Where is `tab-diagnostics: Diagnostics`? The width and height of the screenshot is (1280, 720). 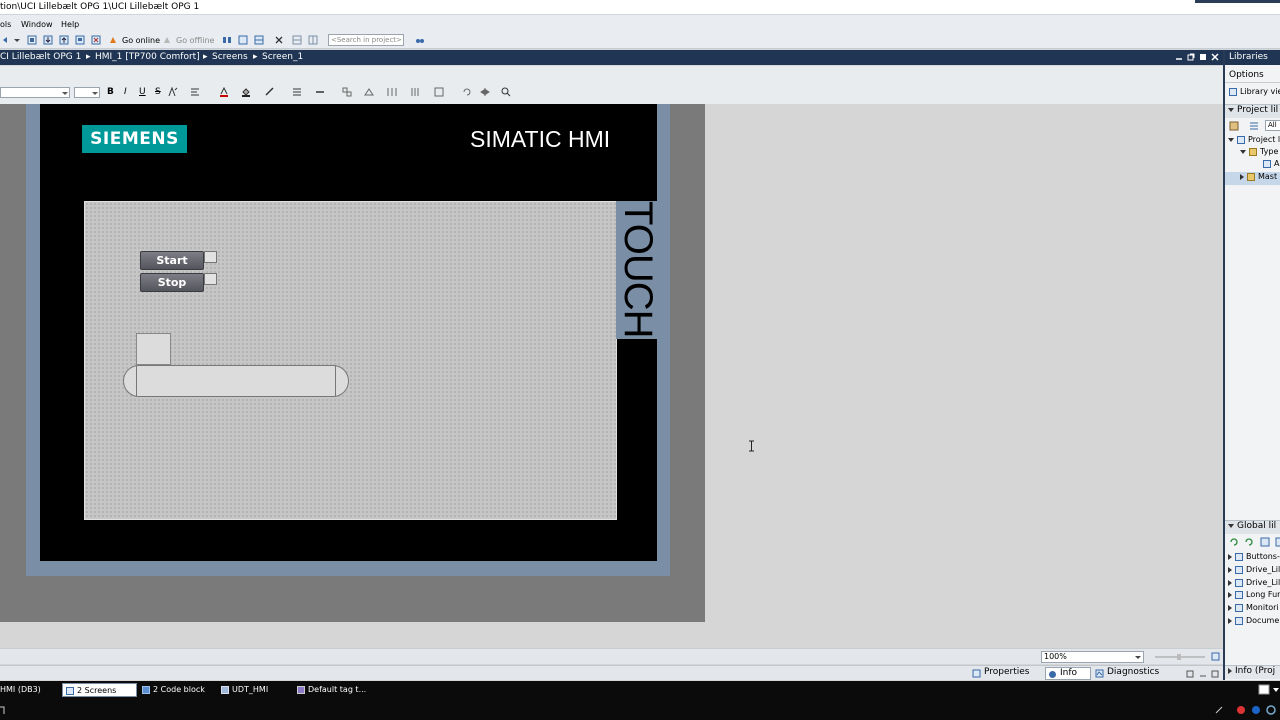
tab-diagnostics: Diagnostics is located at coordinates (1130, 673).